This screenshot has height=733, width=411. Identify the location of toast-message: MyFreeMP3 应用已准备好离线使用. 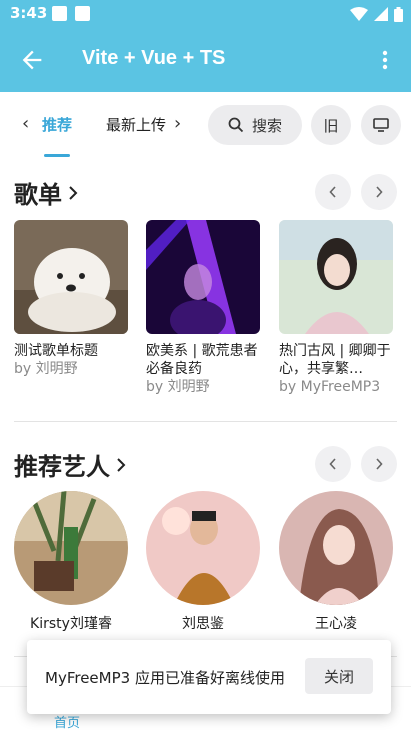
(165, 678).